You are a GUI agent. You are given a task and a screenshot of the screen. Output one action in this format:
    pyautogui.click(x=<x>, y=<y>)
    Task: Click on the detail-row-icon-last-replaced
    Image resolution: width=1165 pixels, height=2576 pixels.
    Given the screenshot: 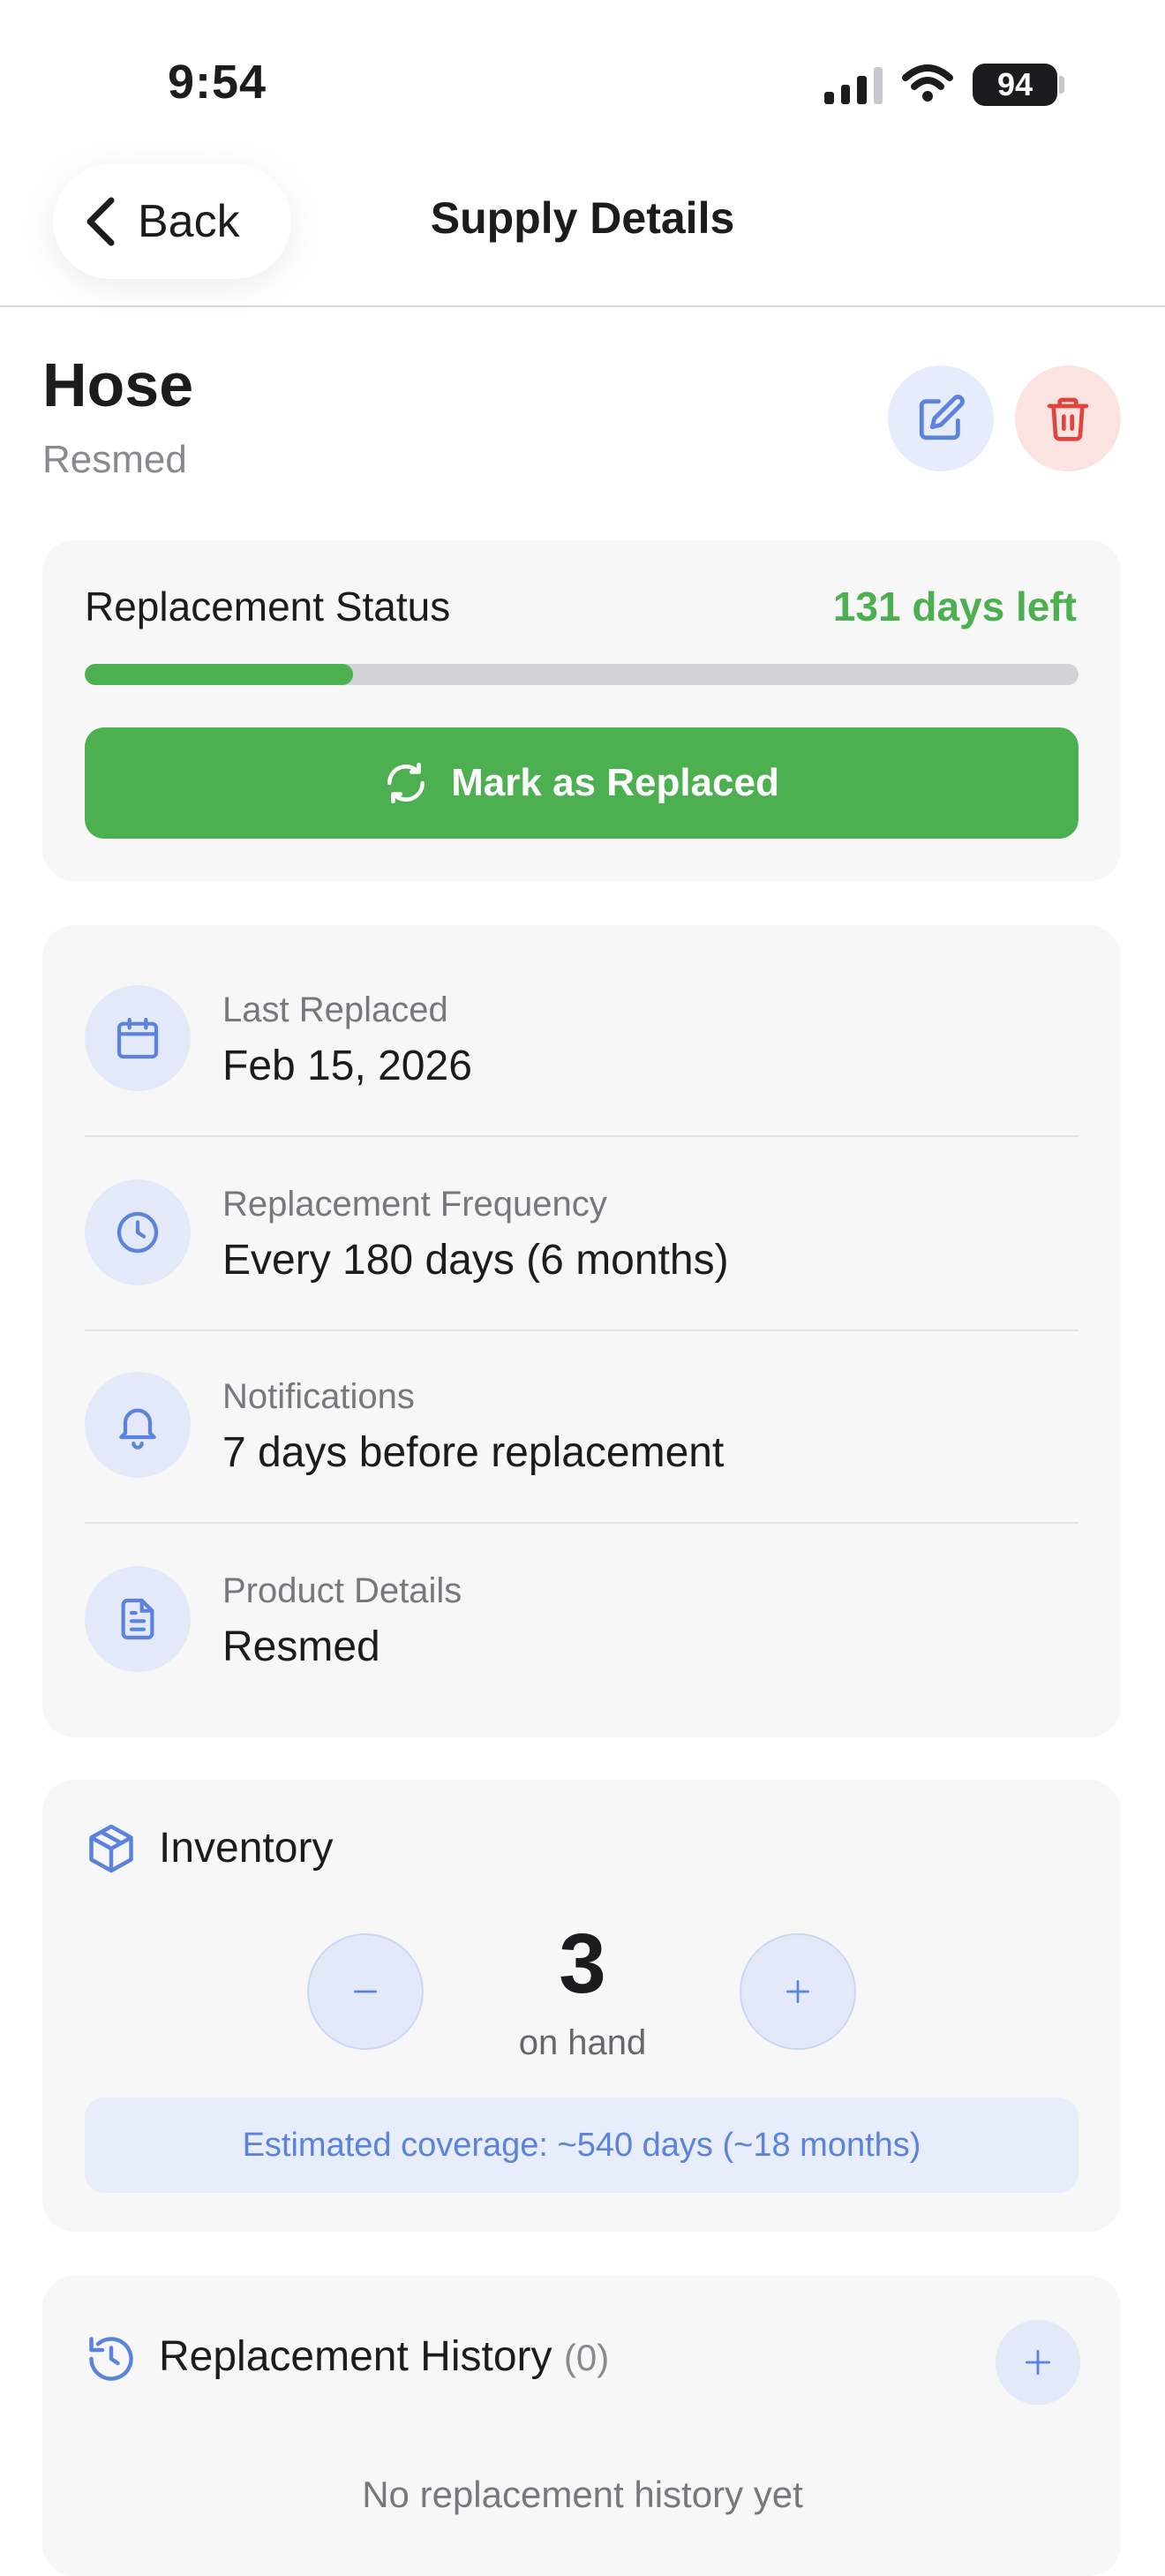 What is the action you would take?
    pyautogui.click(x=138, y=1038)
    